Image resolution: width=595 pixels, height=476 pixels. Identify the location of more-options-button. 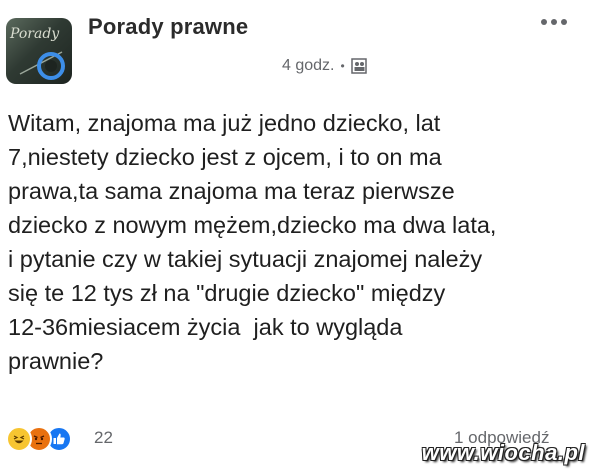
(554, 22).